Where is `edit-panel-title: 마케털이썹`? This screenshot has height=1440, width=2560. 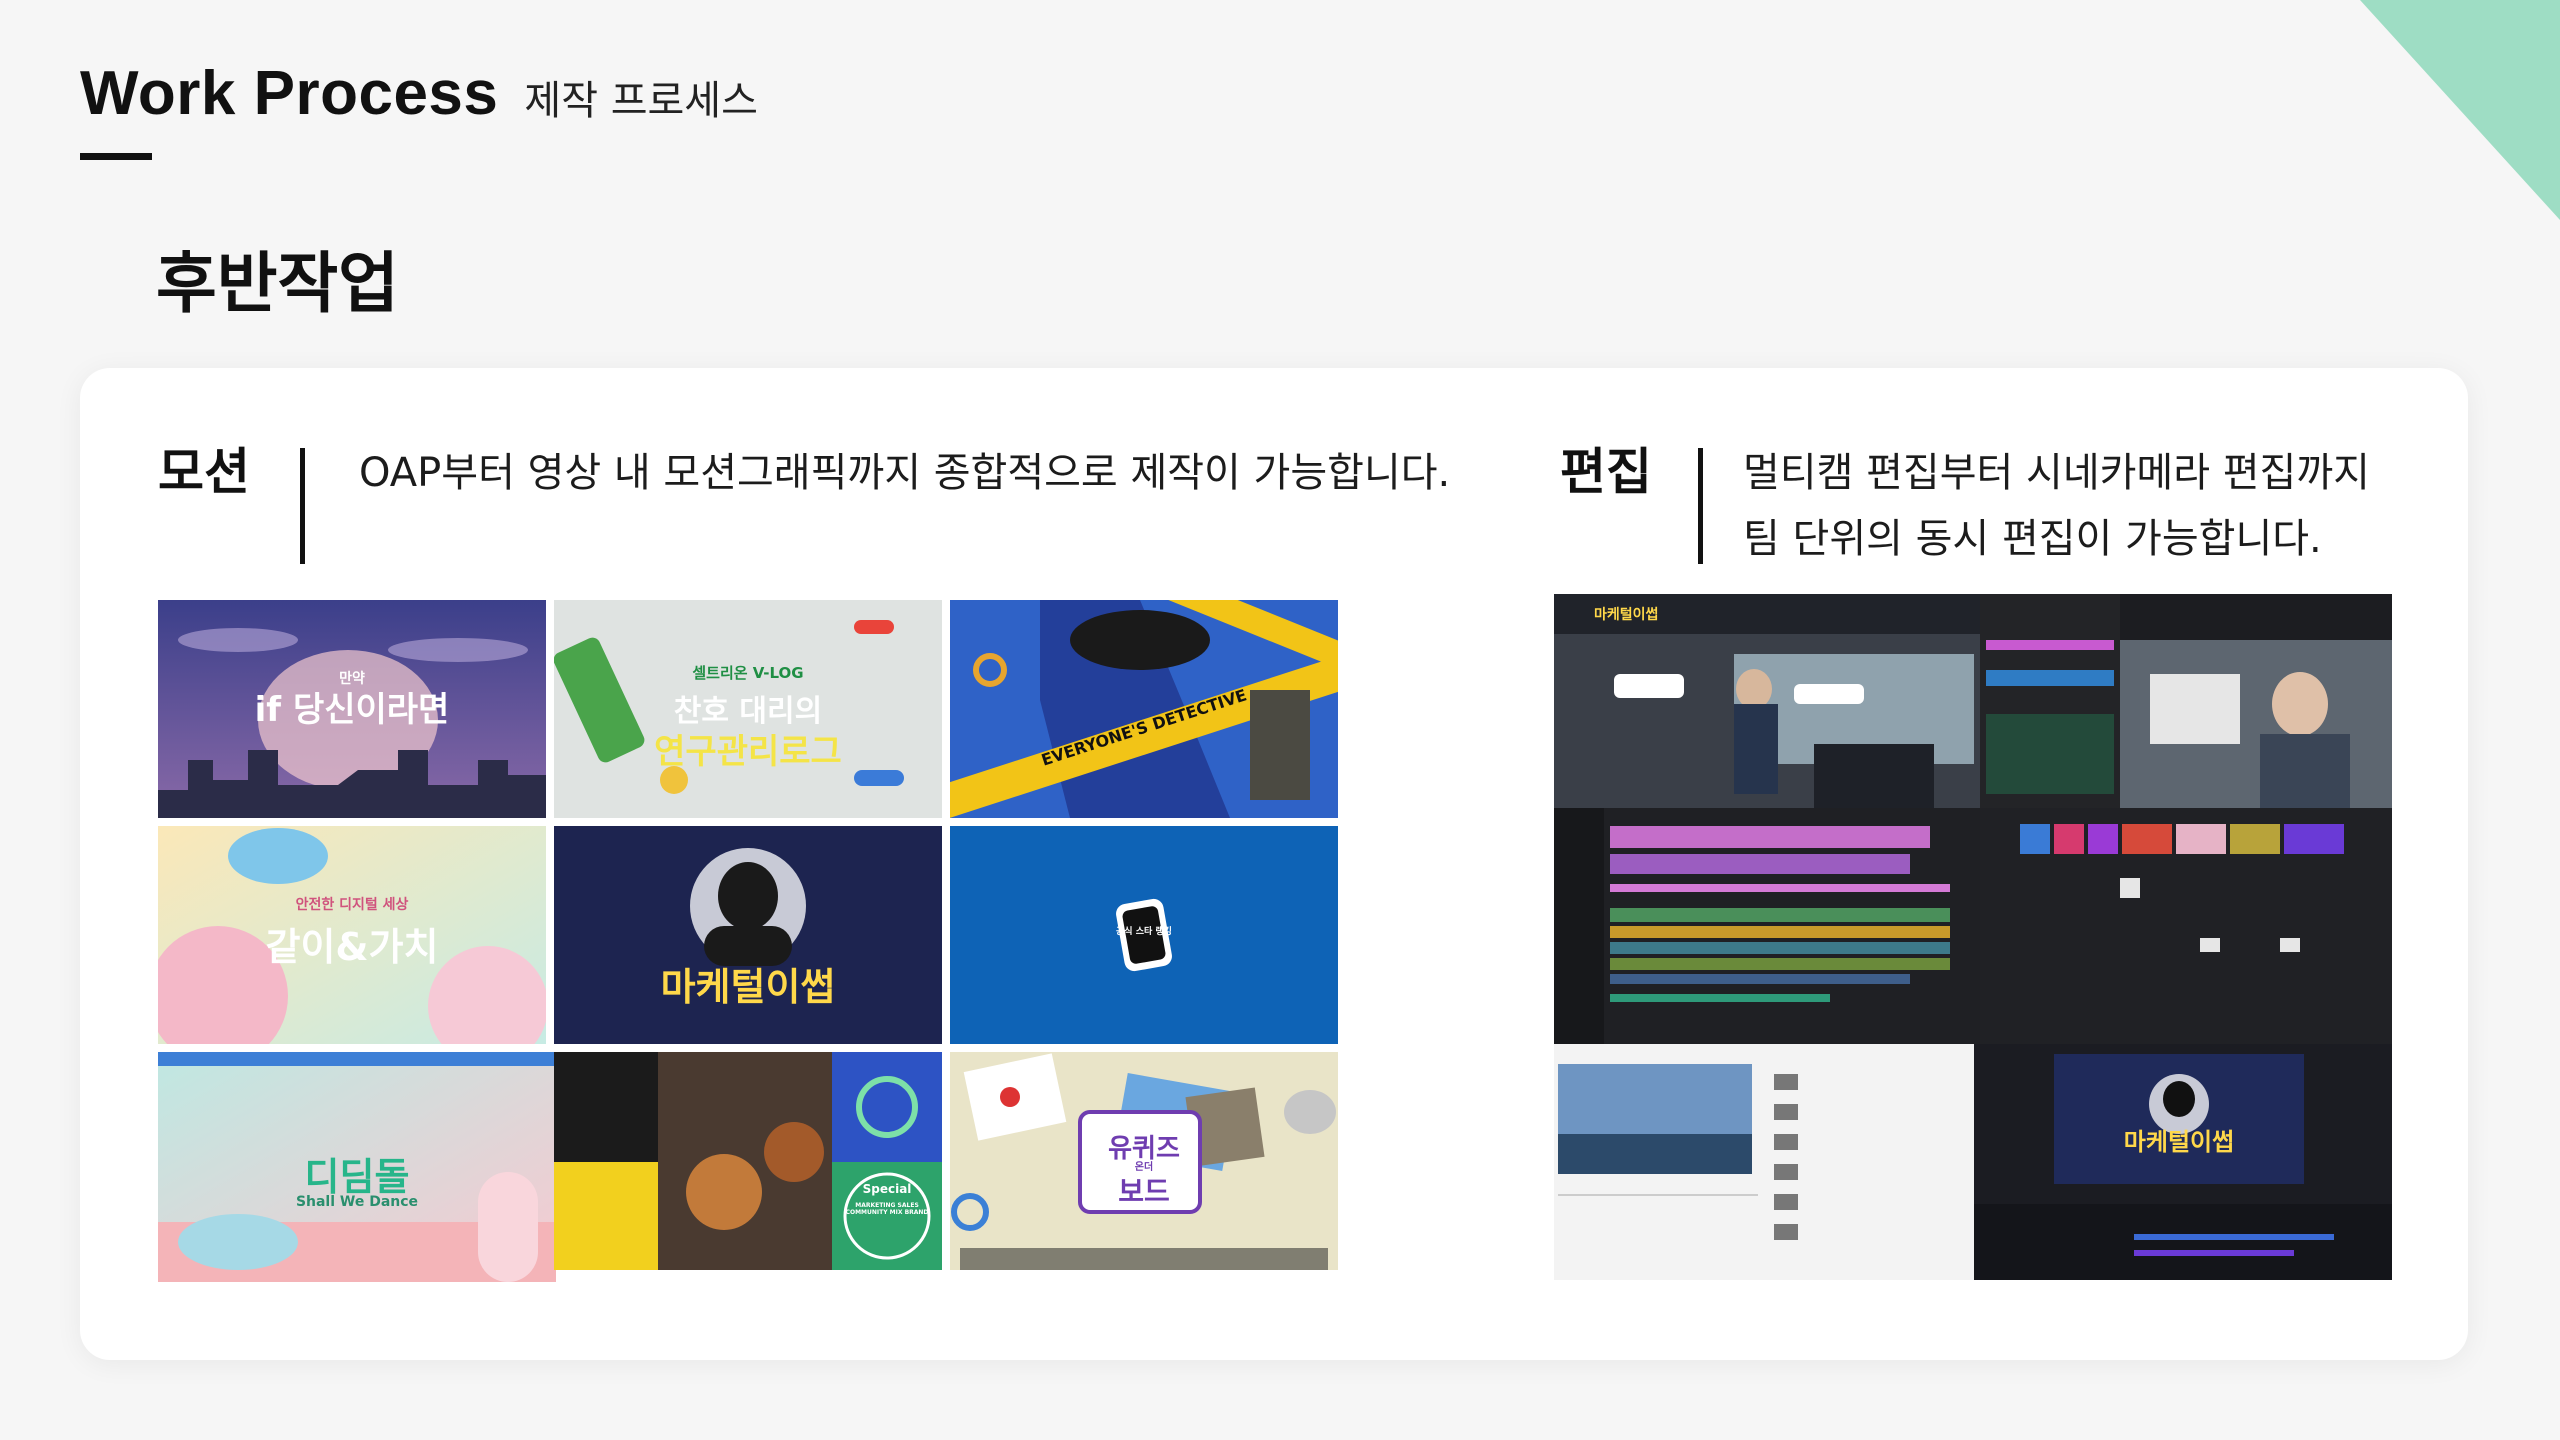
edit-panel-title: 마케털이썹 is located at coordinates (1626, 615).